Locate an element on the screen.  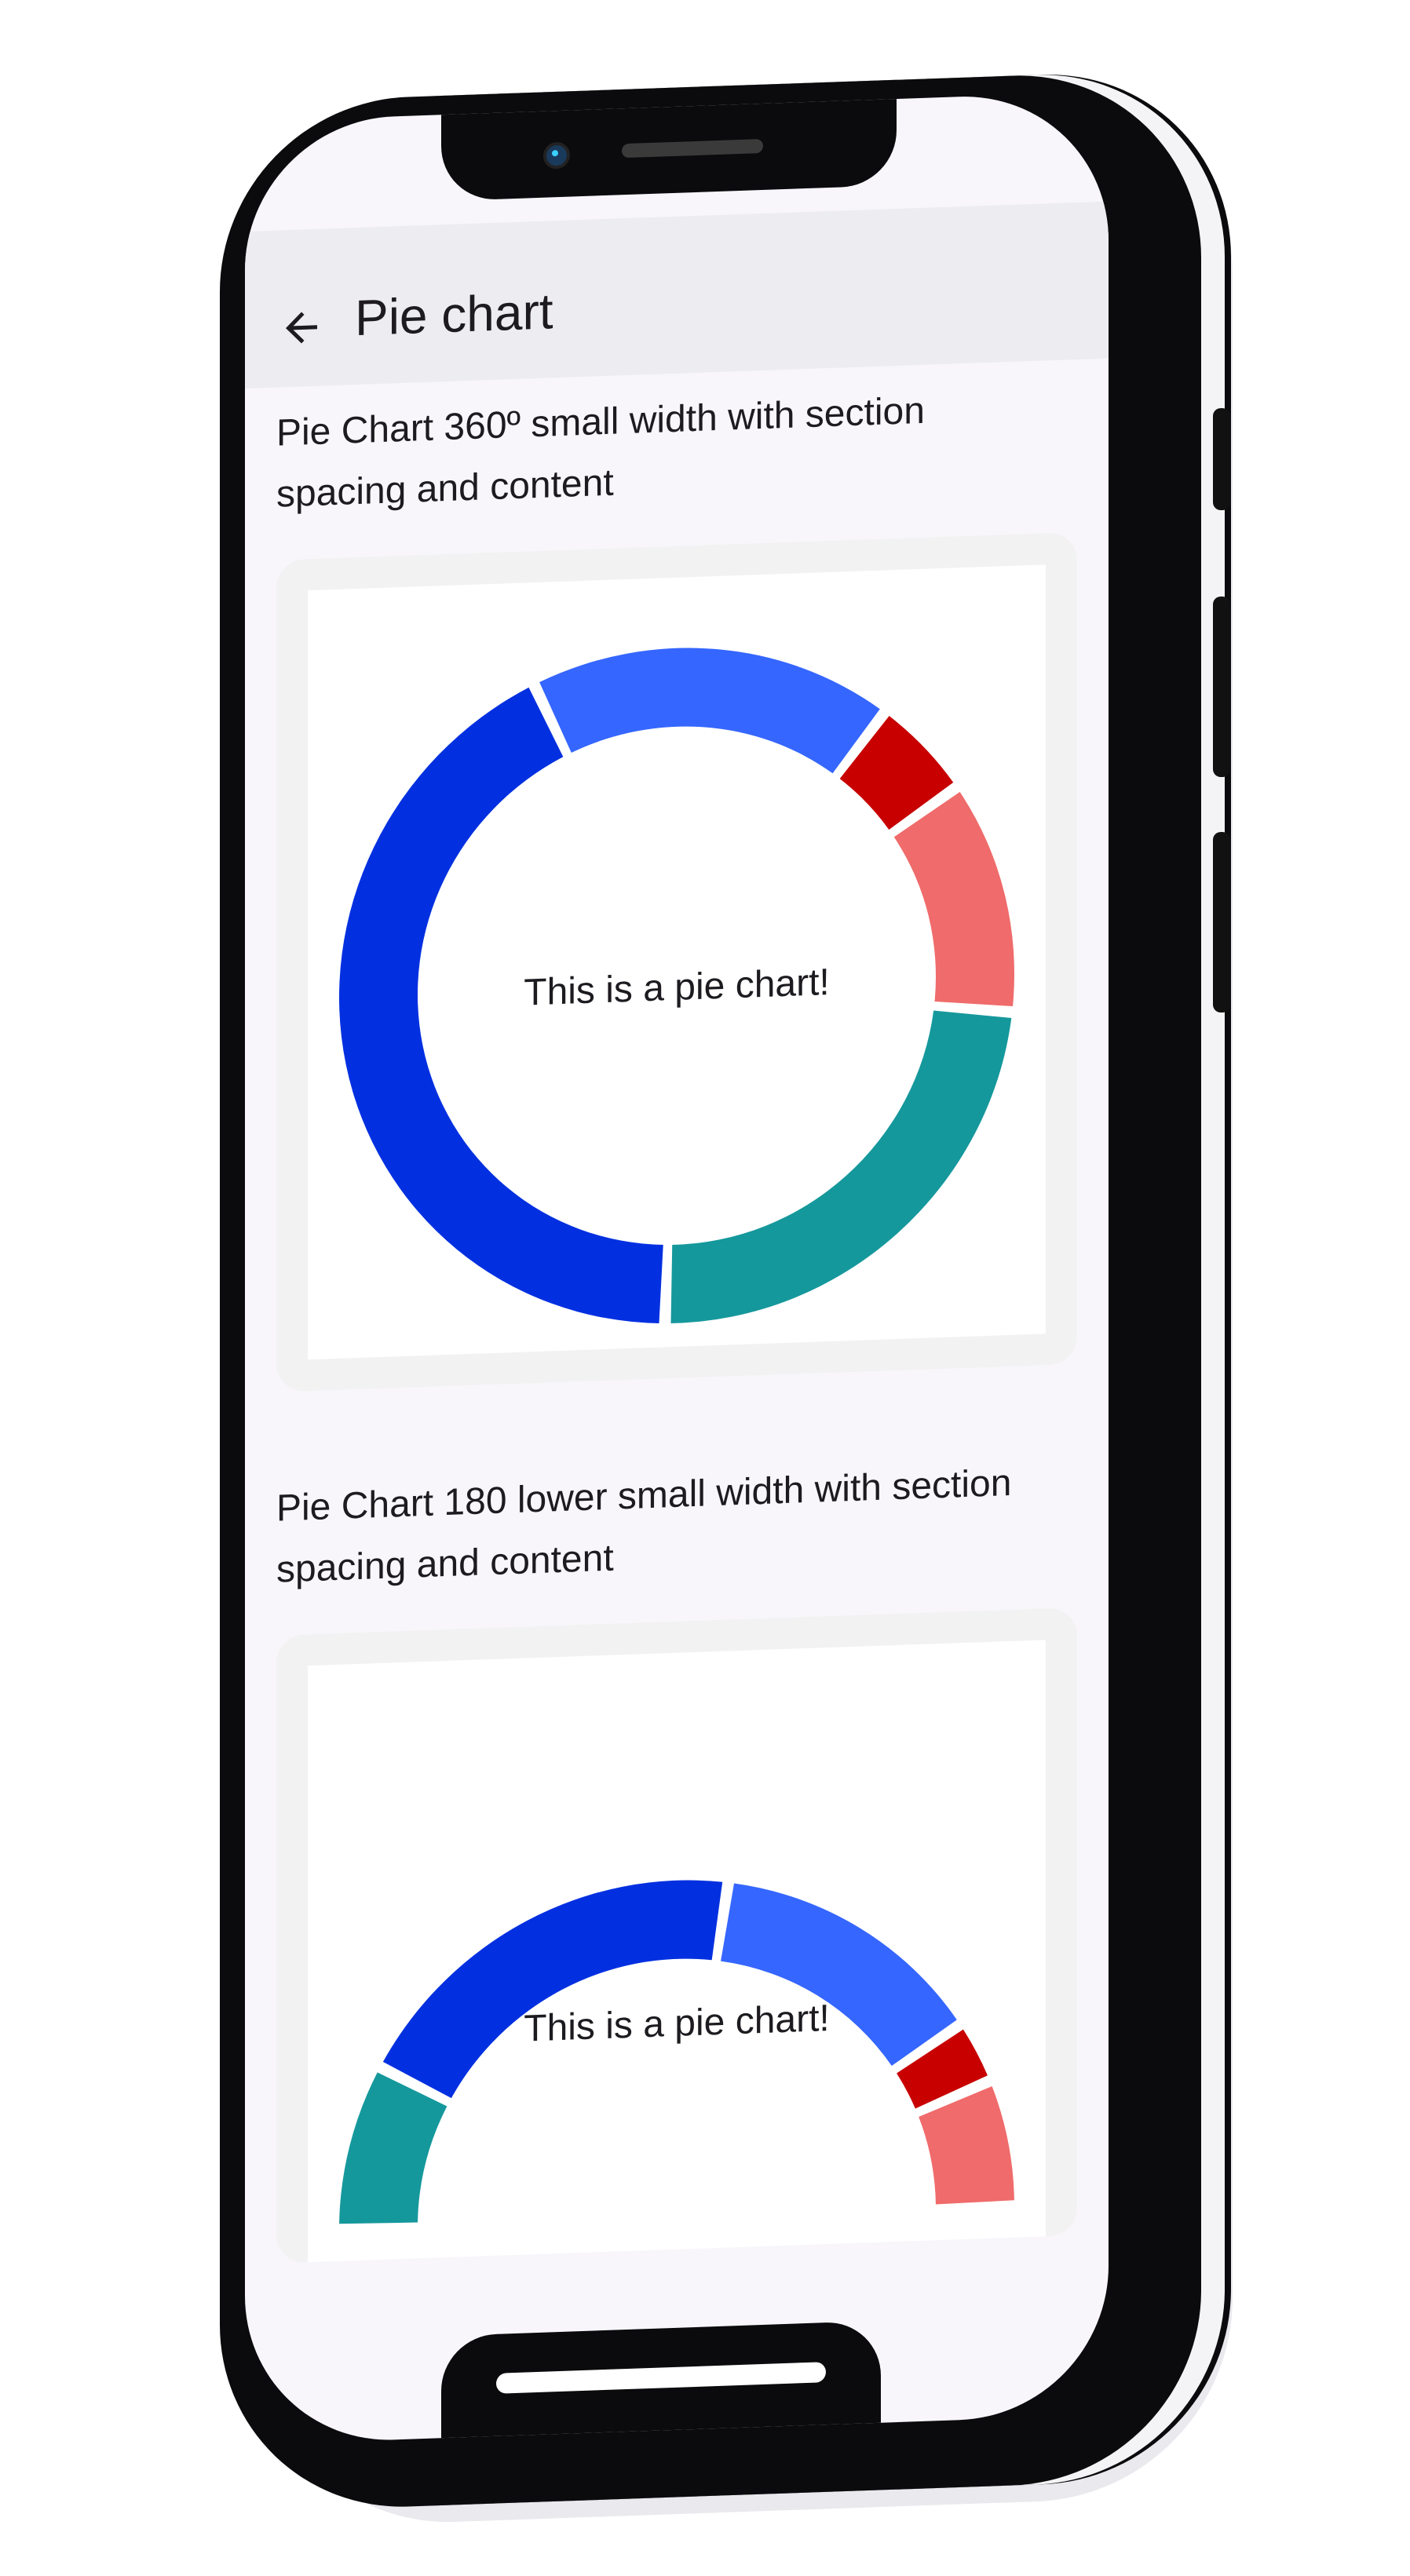
earpiece-speaker is located at coordinates (693, 148).